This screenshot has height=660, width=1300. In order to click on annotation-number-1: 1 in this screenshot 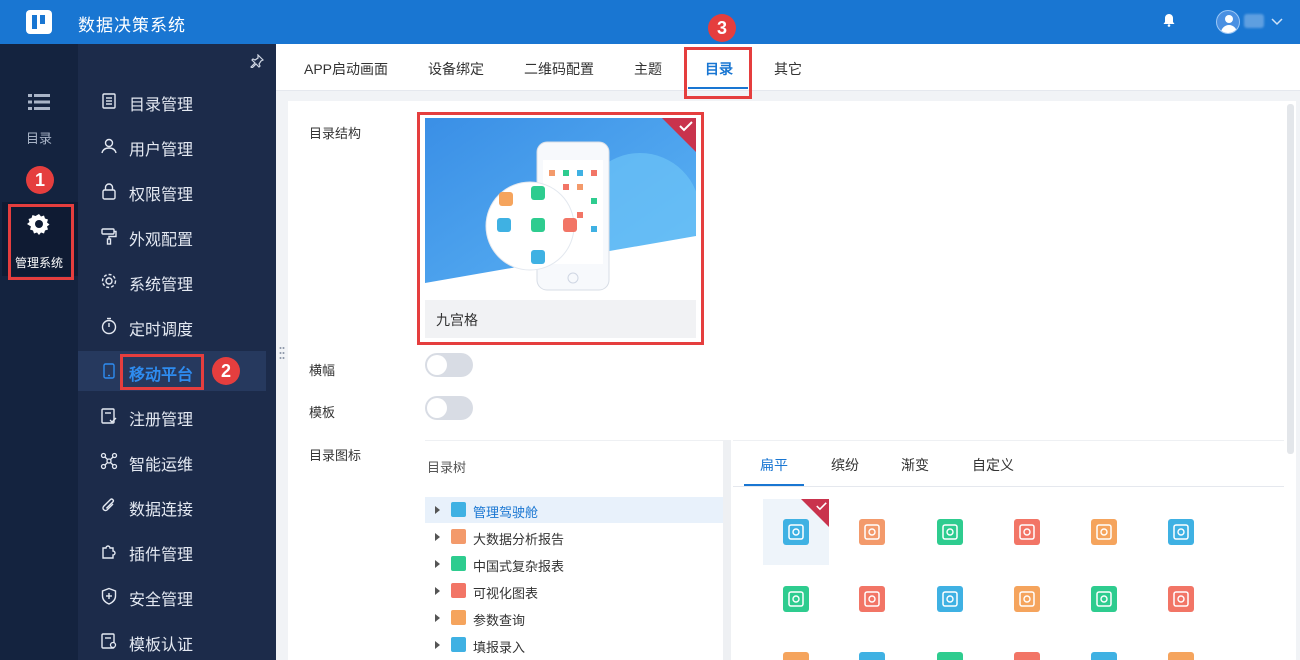, I will do `click(40, 180)`.